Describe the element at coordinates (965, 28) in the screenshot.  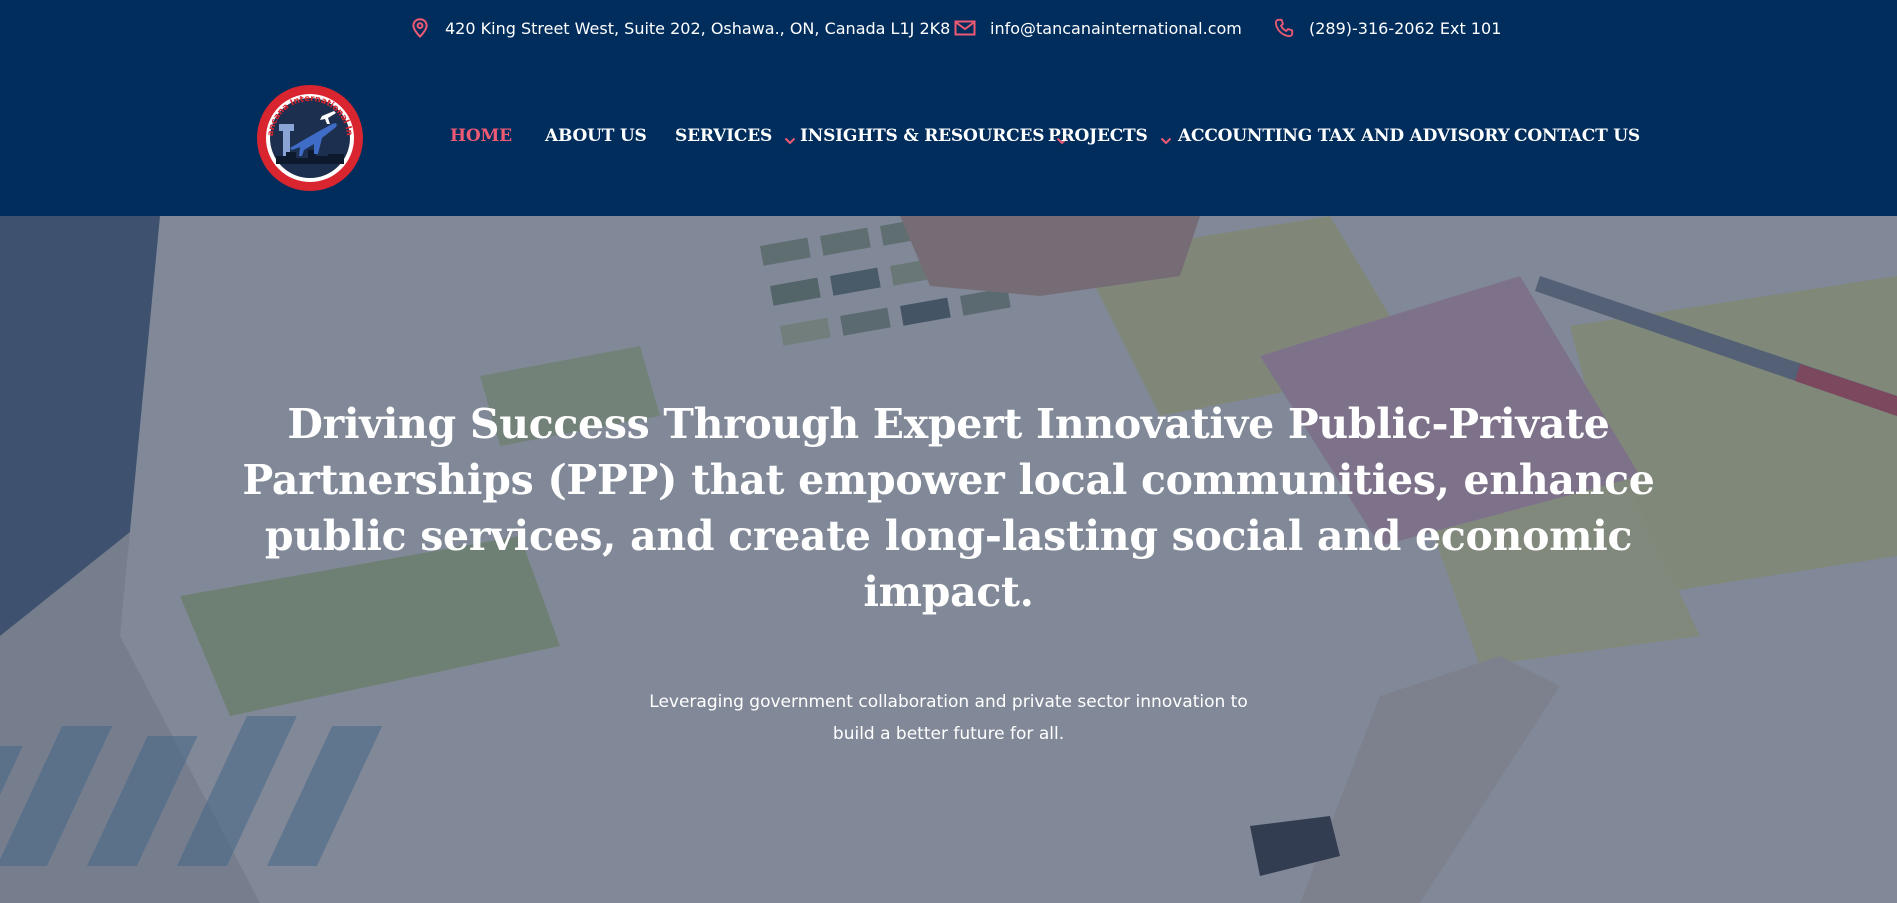
I see `envelope-icon` at that location.